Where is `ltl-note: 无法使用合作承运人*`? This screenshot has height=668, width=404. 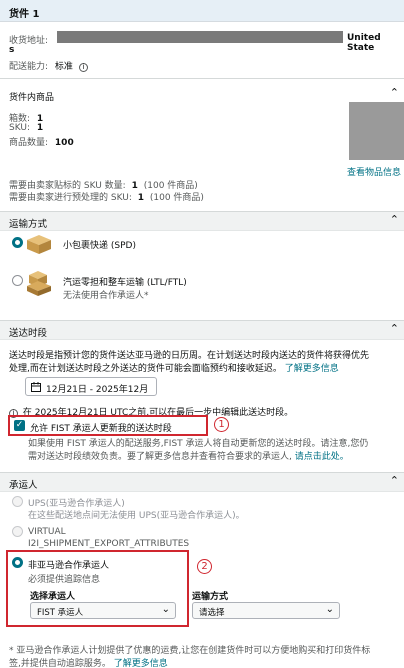 ltl-note: 无法使用合作承运人* is located at coordinates (106, 296).